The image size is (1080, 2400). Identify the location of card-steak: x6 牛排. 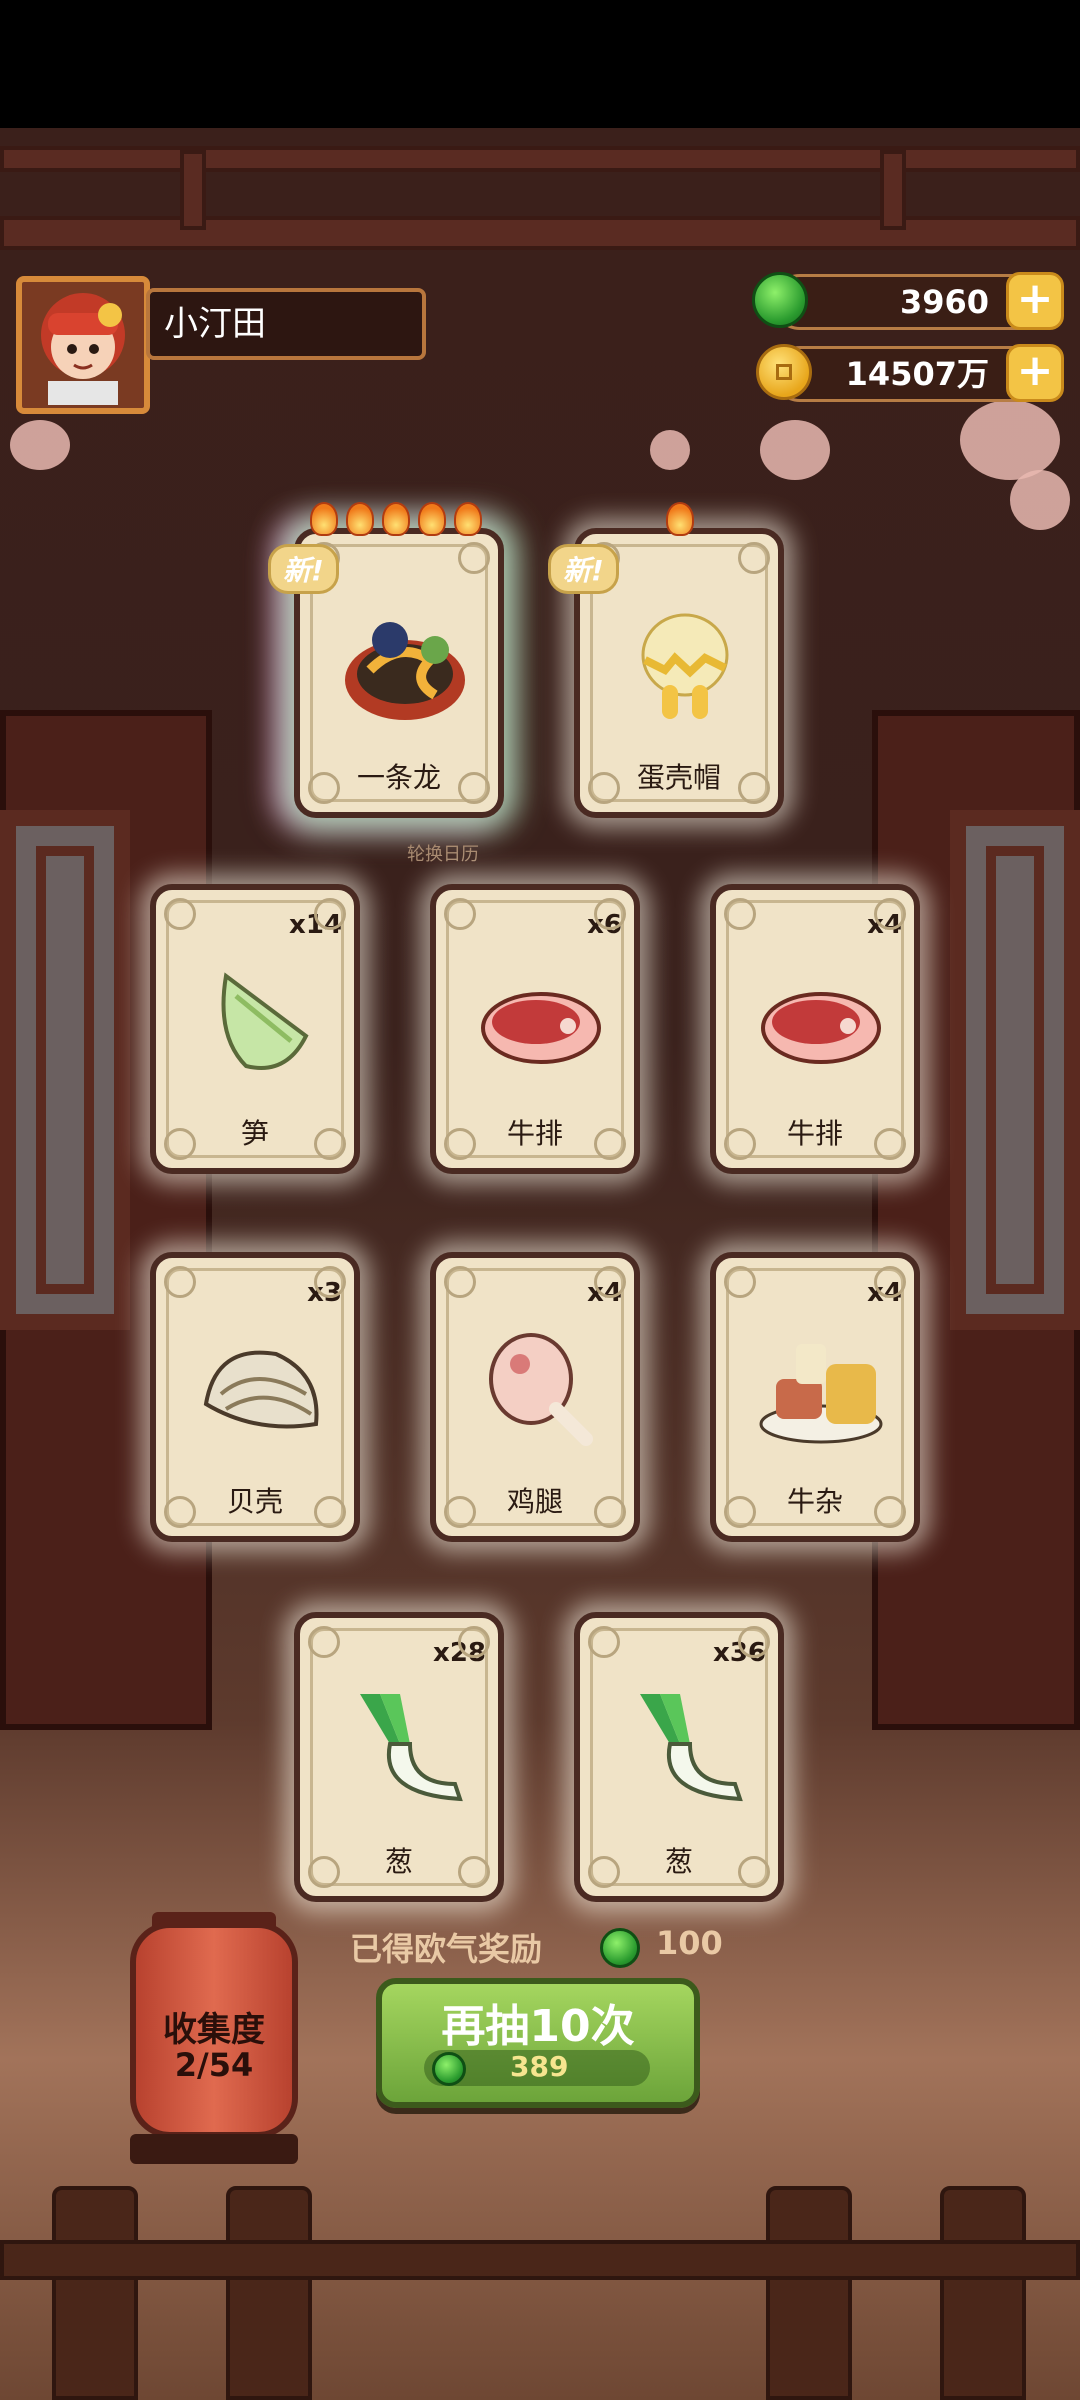
(535, 1029).